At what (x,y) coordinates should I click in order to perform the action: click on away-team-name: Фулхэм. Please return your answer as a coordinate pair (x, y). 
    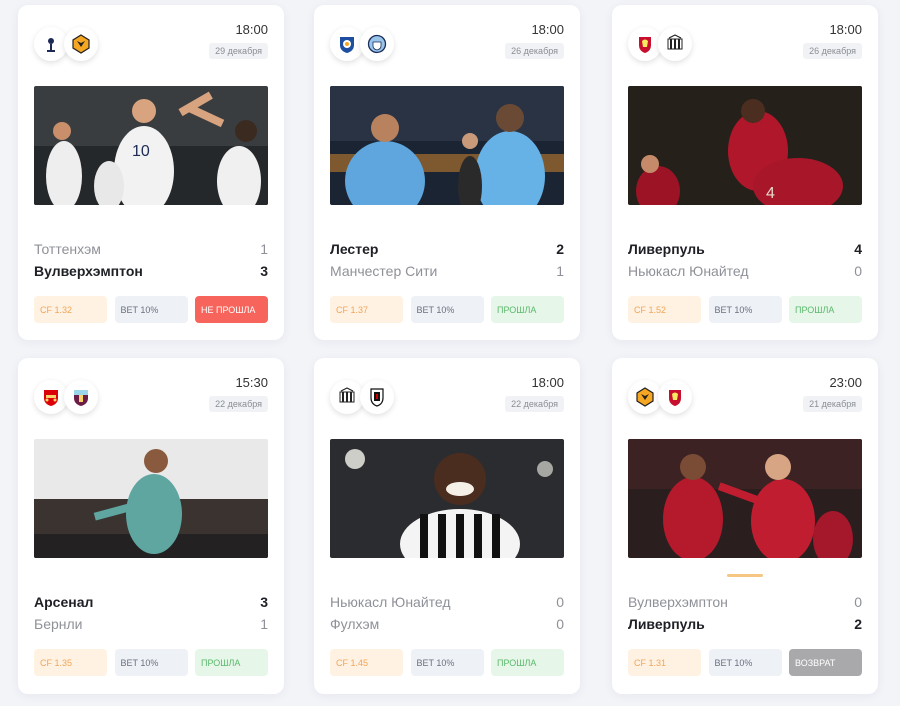
    Looking at the image, I should click on (355, 624).